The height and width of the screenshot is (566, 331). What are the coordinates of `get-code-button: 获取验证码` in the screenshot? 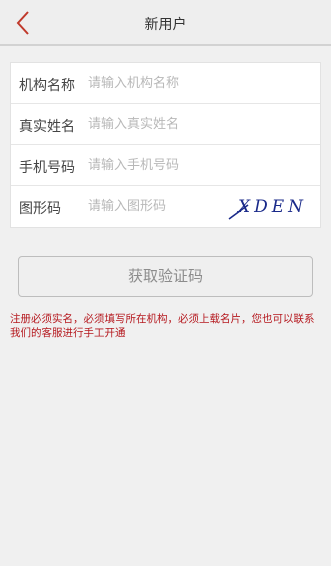 It's located at (165, 276).